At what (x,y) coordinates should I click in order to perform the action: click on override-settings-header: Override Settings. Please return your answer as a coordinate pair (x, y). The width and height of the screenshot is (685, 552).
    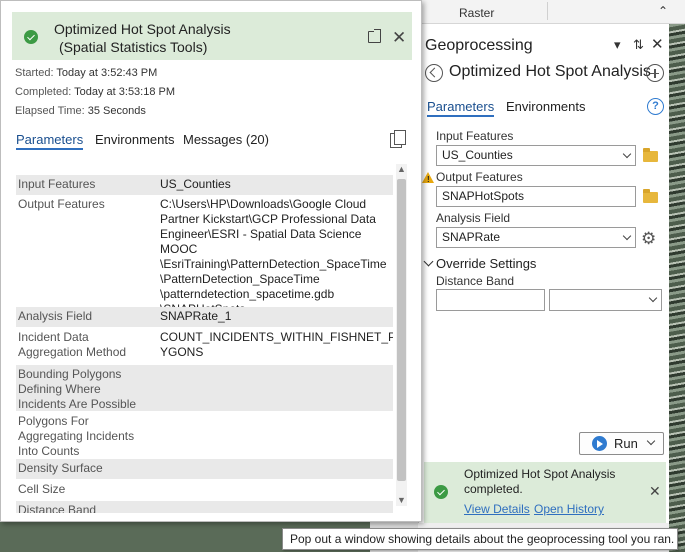
    Looking at the image, I should click on (486, 263).